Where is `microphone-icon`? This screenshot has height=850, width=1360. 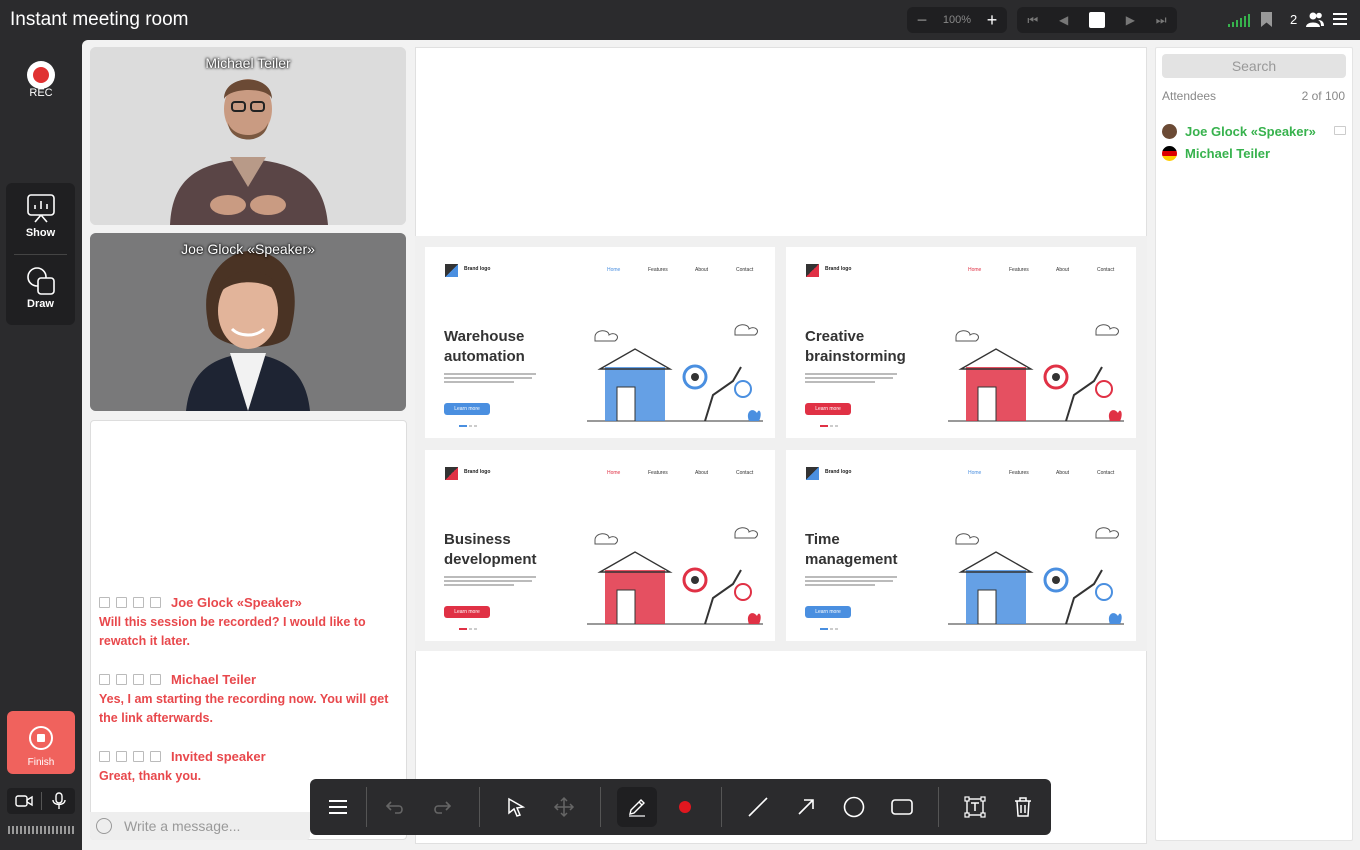 microphone-icon is located at coordinates (59, 801).